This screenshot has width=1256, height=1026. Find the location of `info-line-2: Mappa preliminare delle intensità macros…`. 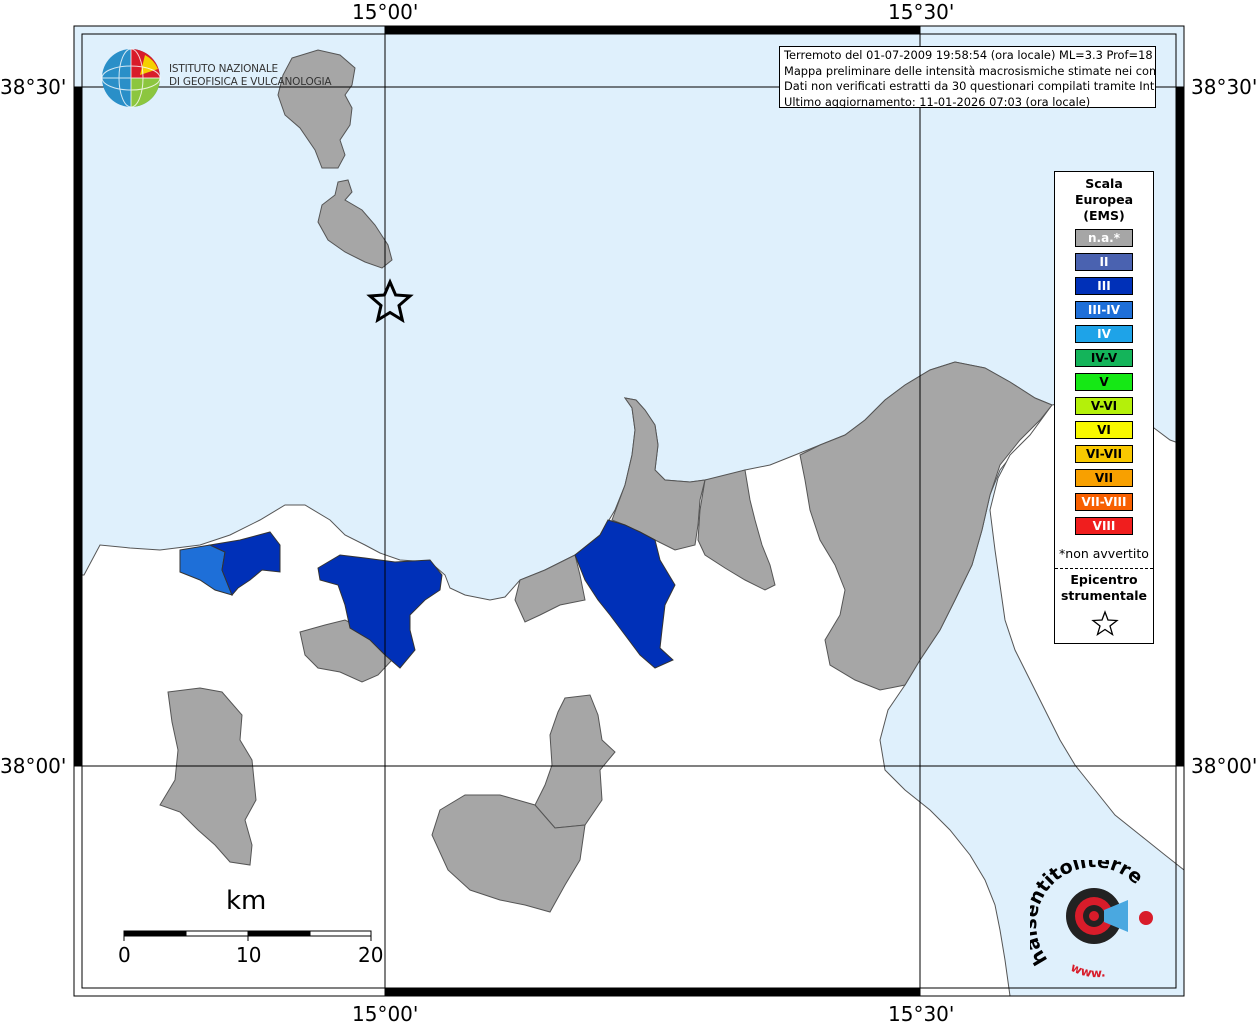

info-line-2: Mappa preliminare delle intensità macros… is located at coordinates (970, 70).